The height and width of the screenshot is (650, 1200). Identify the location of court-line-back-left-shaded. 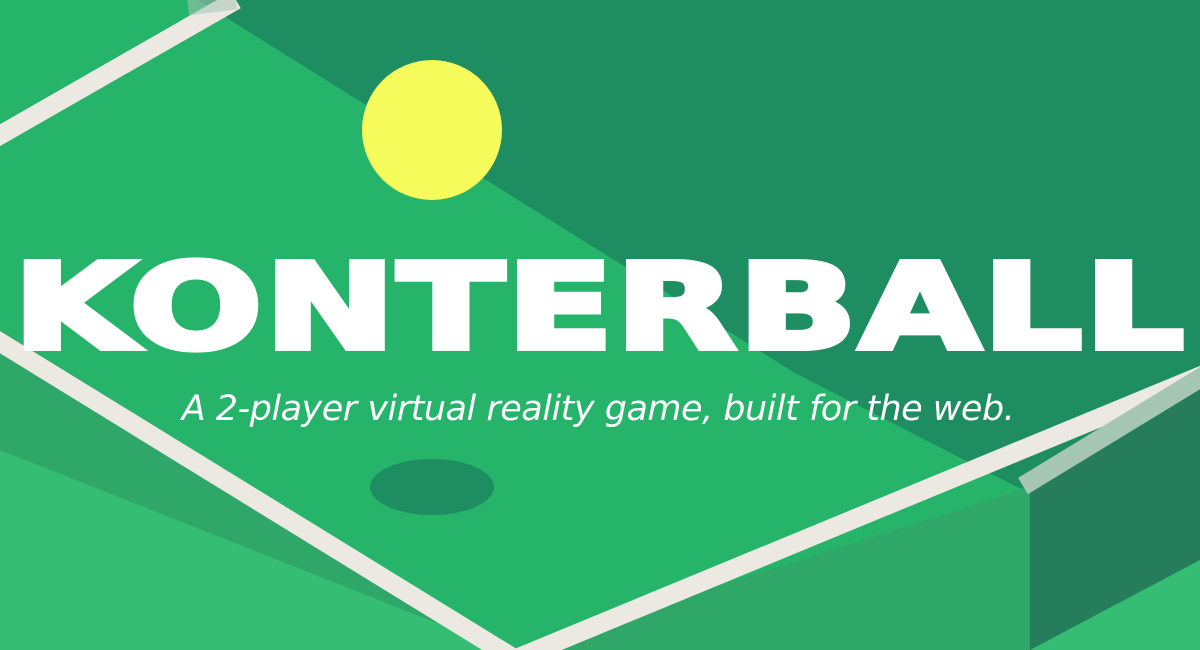
(212, 8).